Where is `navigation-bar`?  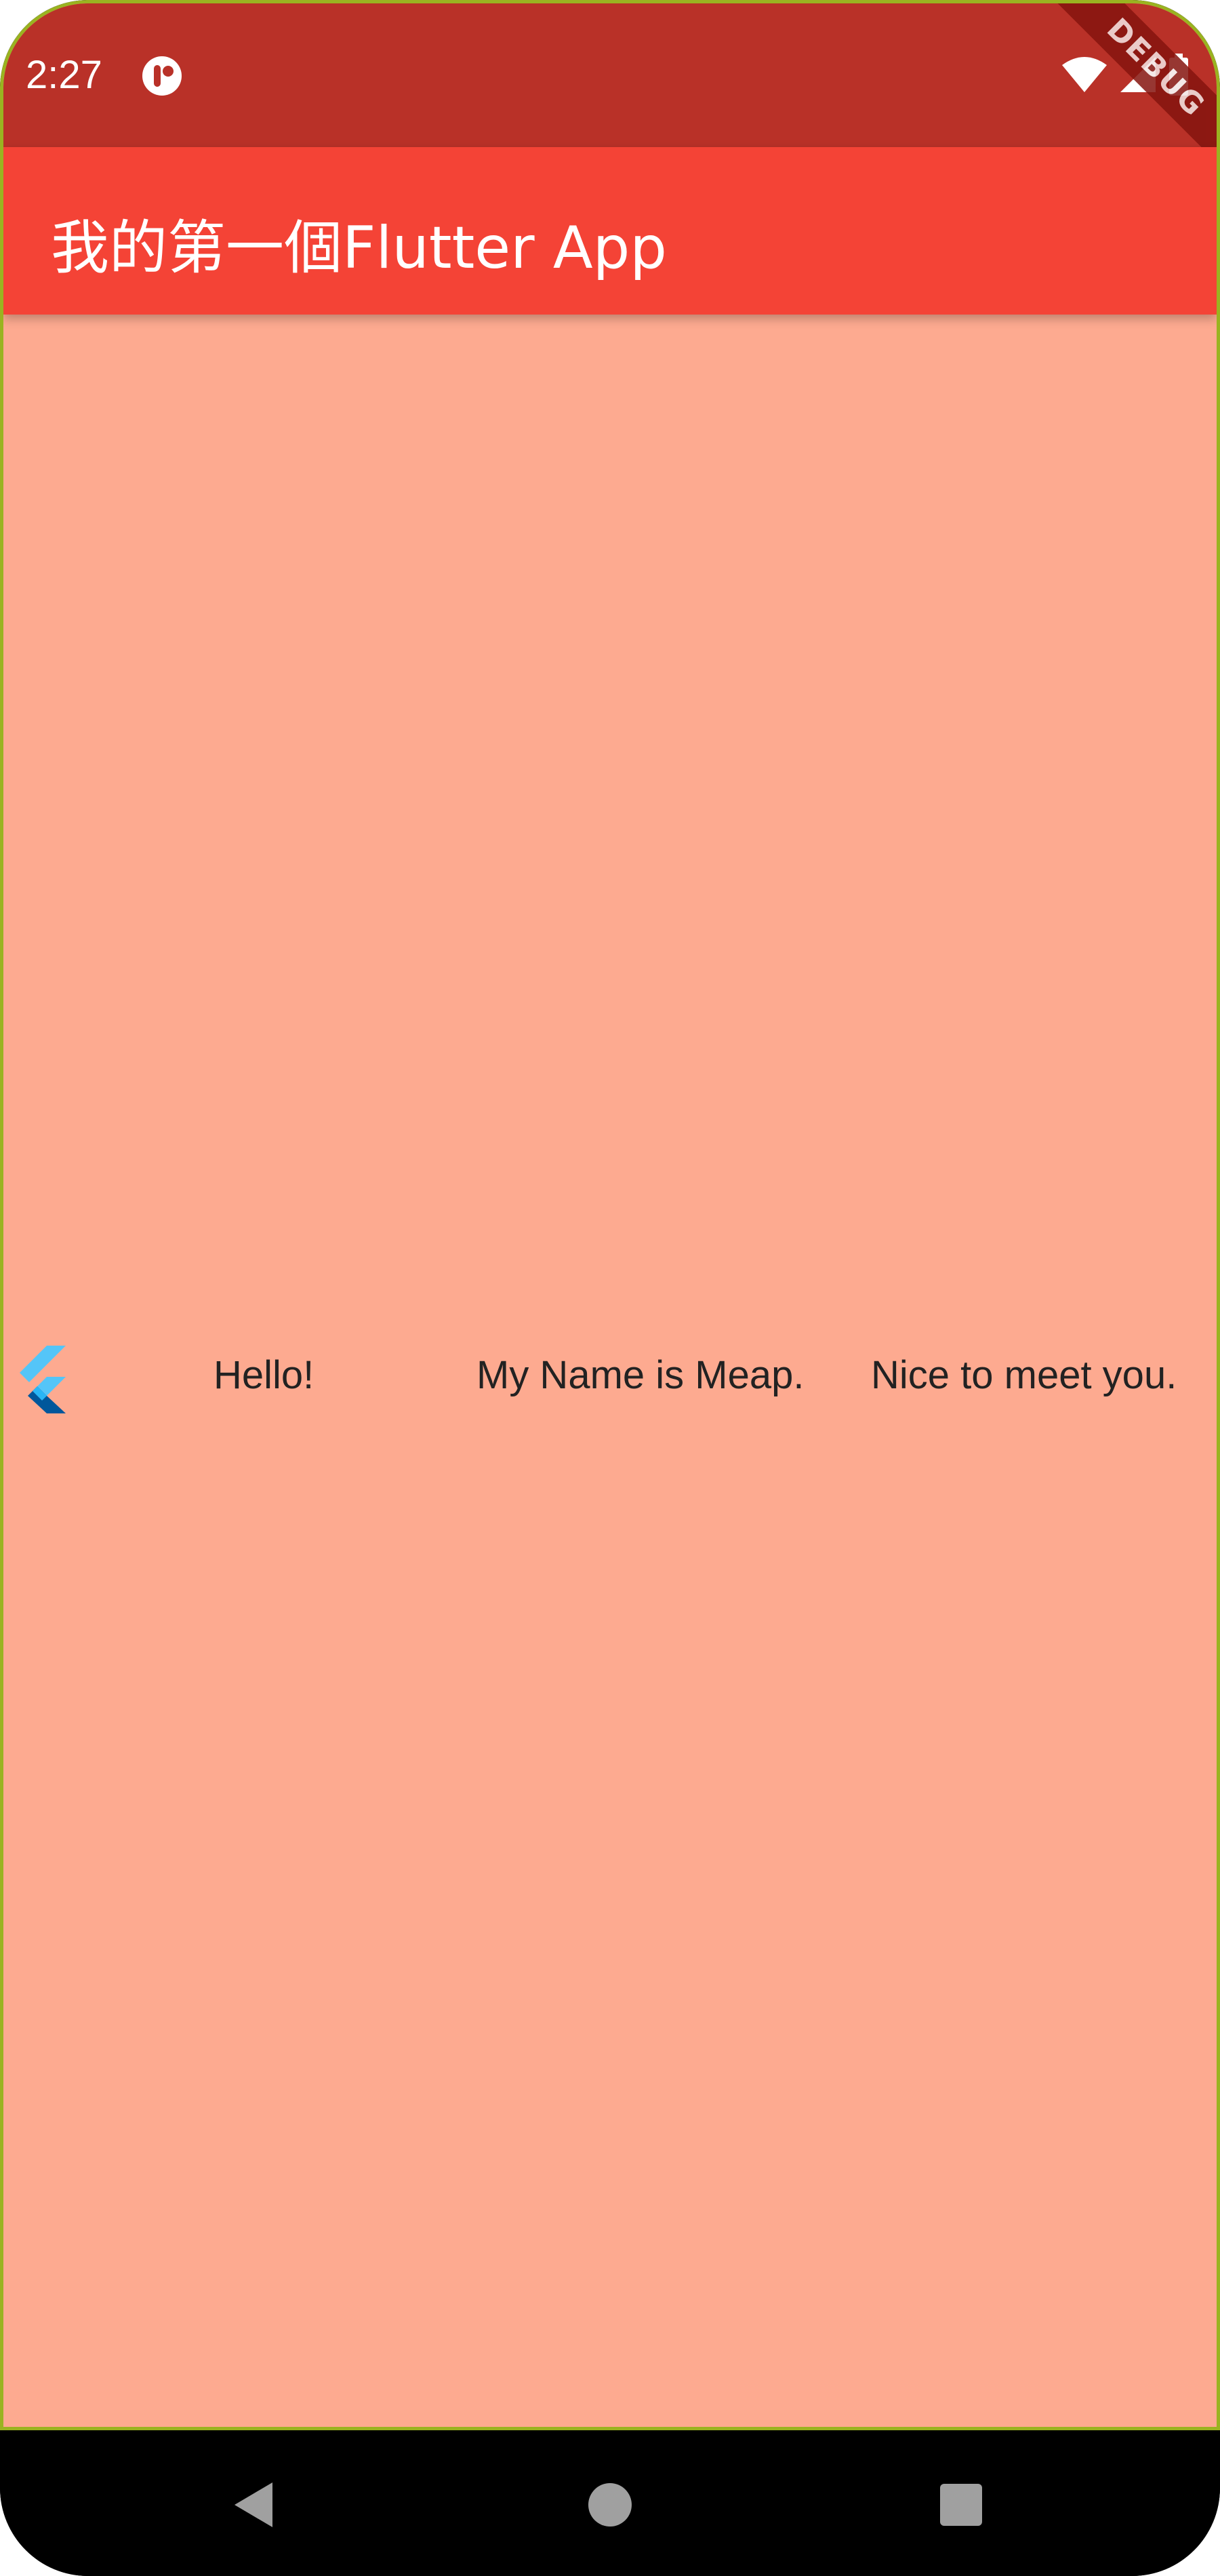 navigation-bar is located at coordinates (610, 2503).